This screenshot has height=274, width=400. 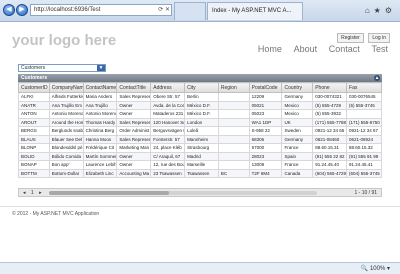 I want to click on table-cell: (91) 555 91 99, so click(x=364, y=156).